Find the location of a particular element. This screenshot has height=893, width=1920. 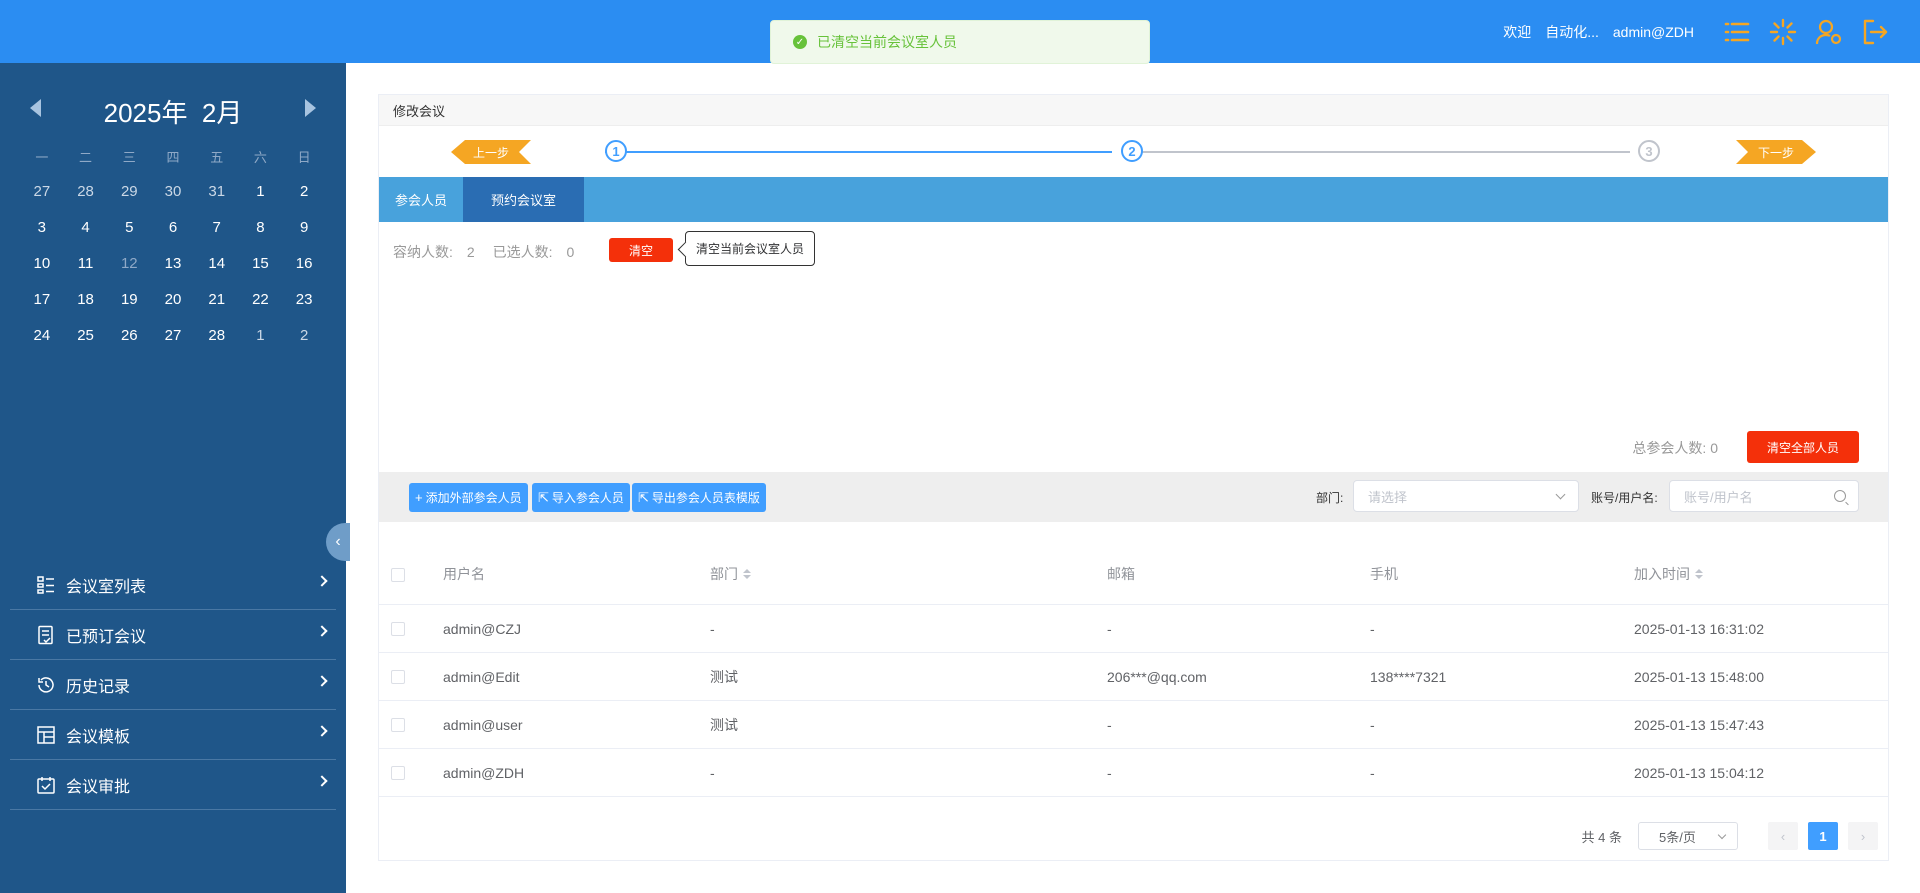

calendar-day: 25 is located at coordinates (86, 335).